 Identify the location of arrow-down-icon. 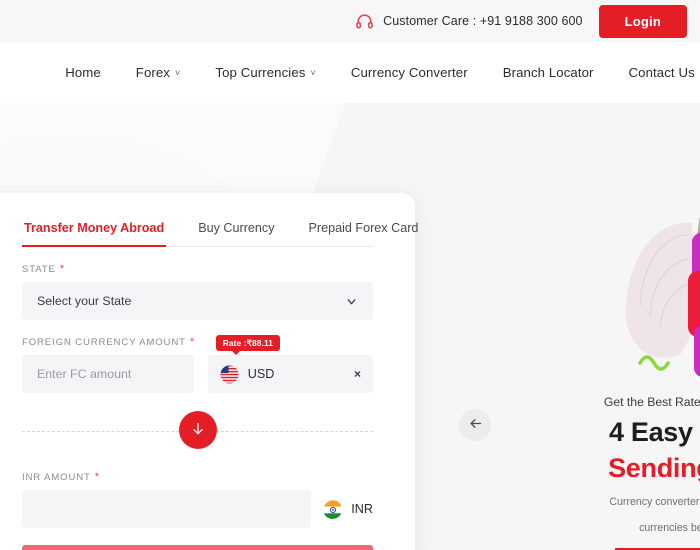
(198, 430).